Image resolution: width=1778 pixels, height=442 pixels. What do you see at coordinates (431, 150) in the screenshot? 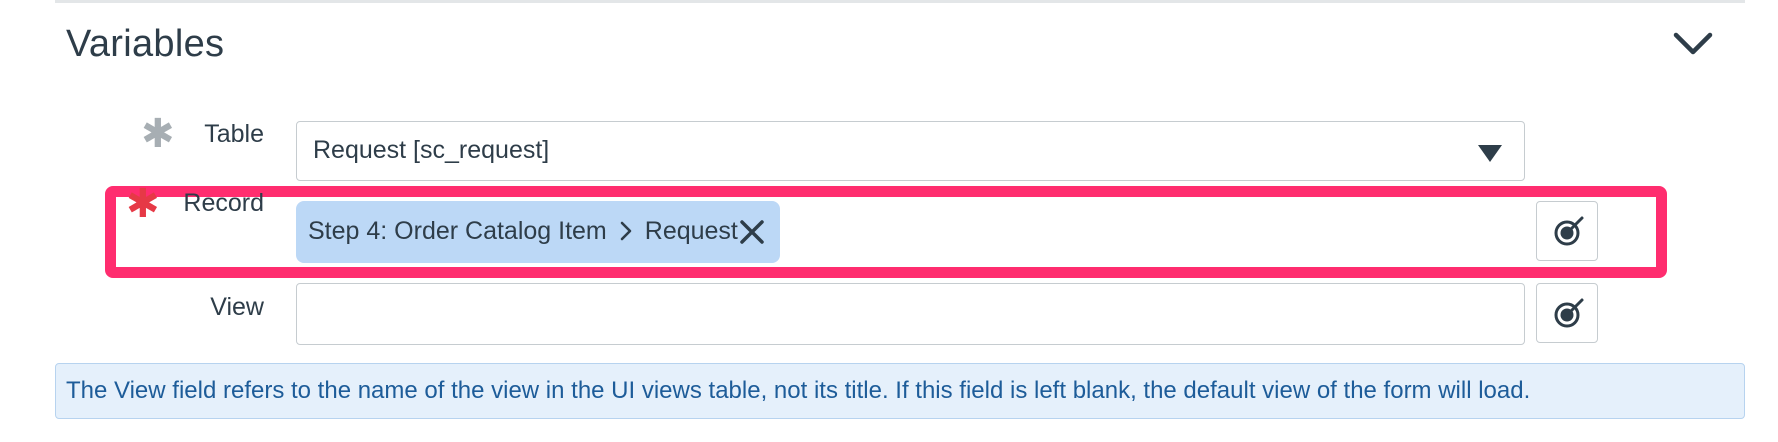
I see `table-select-value: Request [sc_request]` at bounding box center [431, 150].